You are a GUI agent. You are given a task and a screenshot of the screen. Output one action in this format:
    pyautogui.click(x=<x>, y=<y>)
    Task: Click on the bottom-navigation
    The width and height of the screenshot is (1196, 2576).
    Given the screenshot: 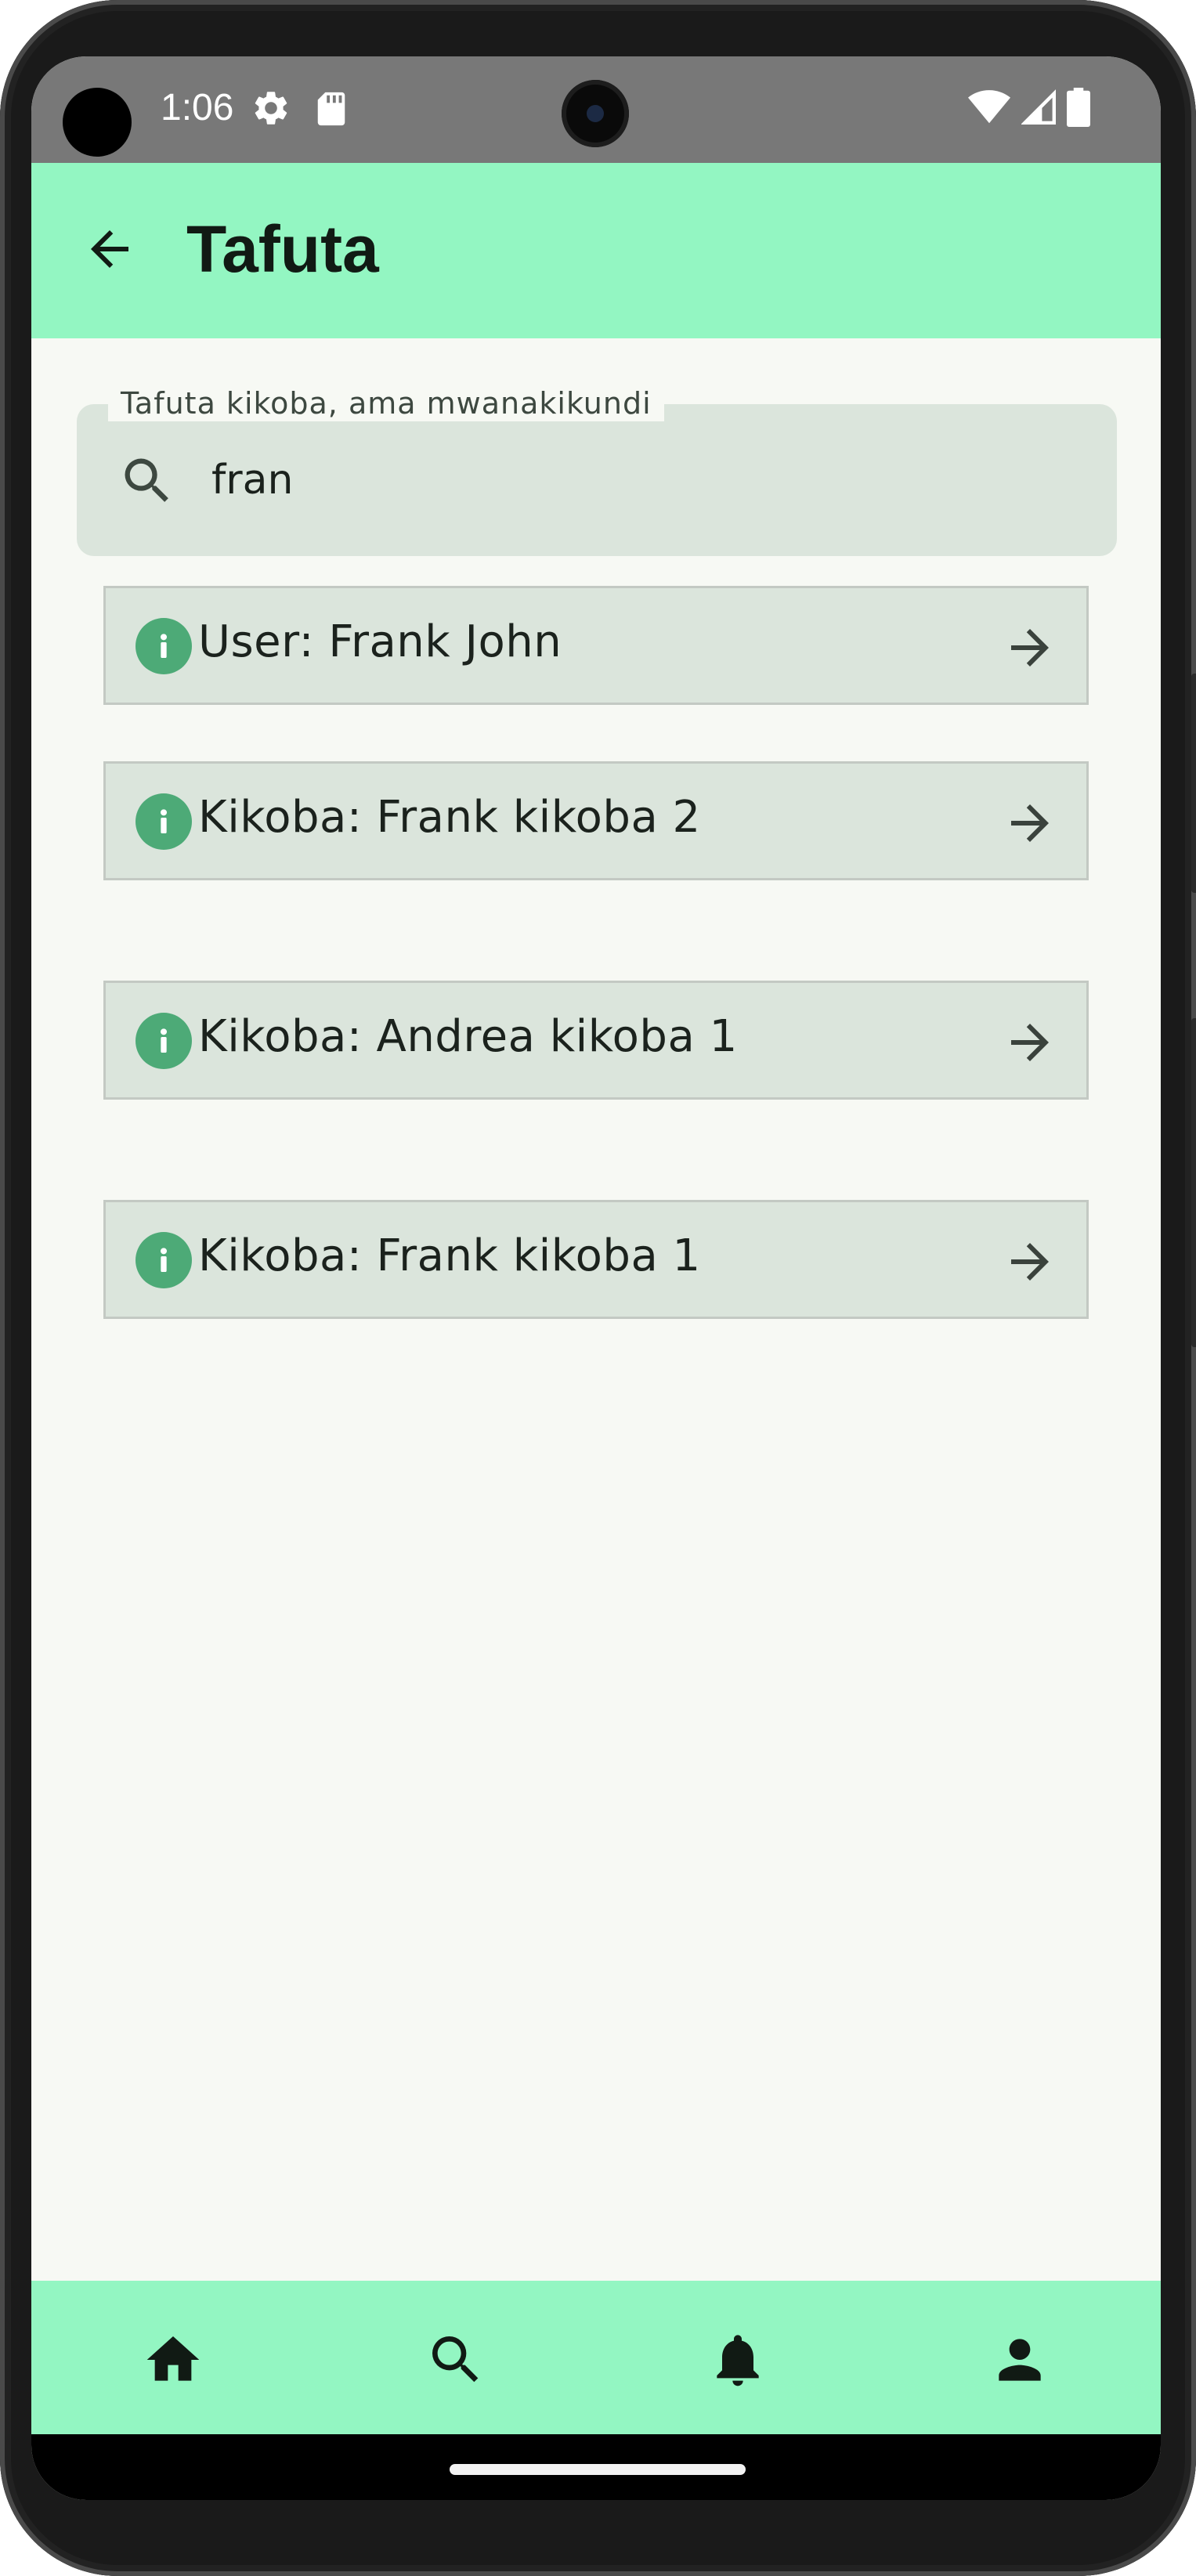 What is the action you would take?
    pyautogui.click(x=596, y=2357)
    